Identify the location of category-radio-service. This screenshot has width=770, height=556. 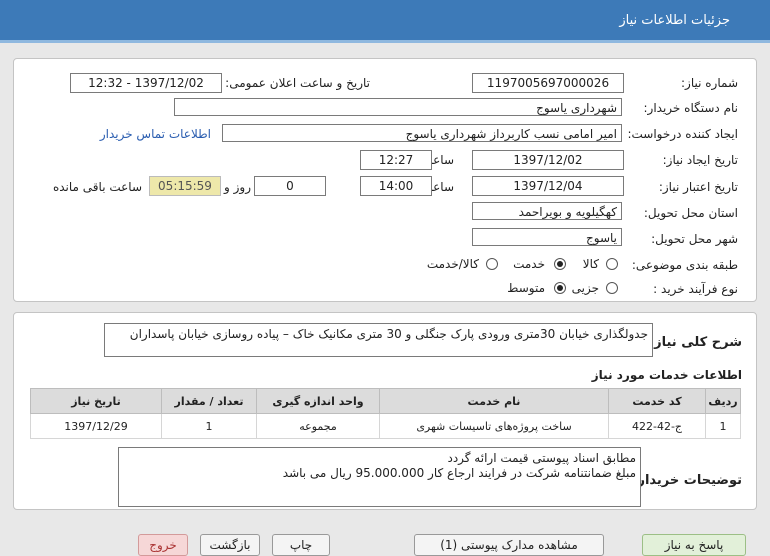
(560, 264).